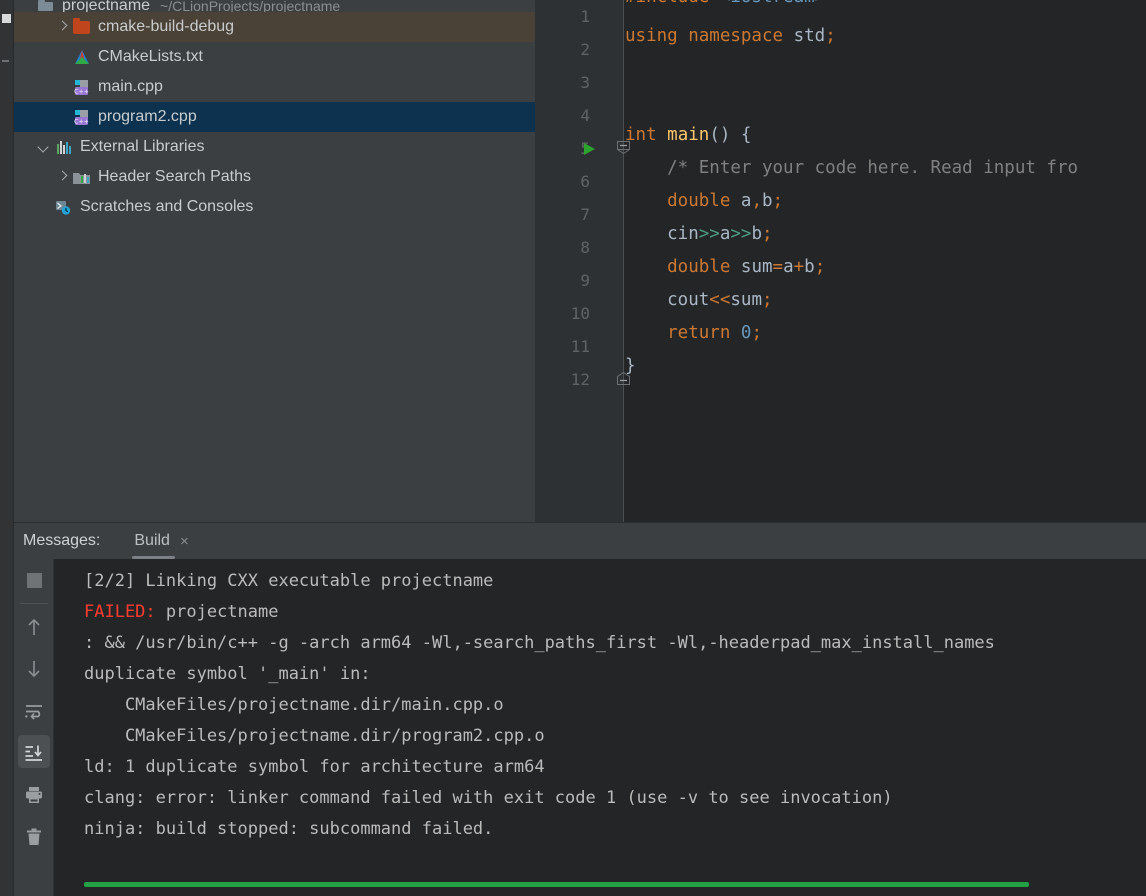 The image size is (1146, 896). Describe the element at coordinates (274, 57) in the screenshot. I see `tree-item-cmakelists: CMakeLists.txt` at that location.